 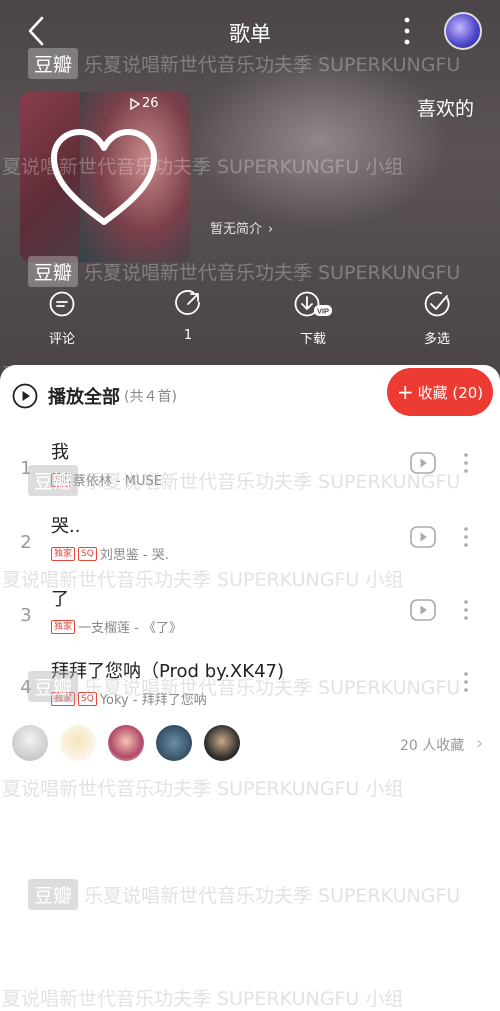 What do you see at coordinates (250, 34) in the screenshot?
I see `page-title: 歌单` at bounding box center [250, 34].